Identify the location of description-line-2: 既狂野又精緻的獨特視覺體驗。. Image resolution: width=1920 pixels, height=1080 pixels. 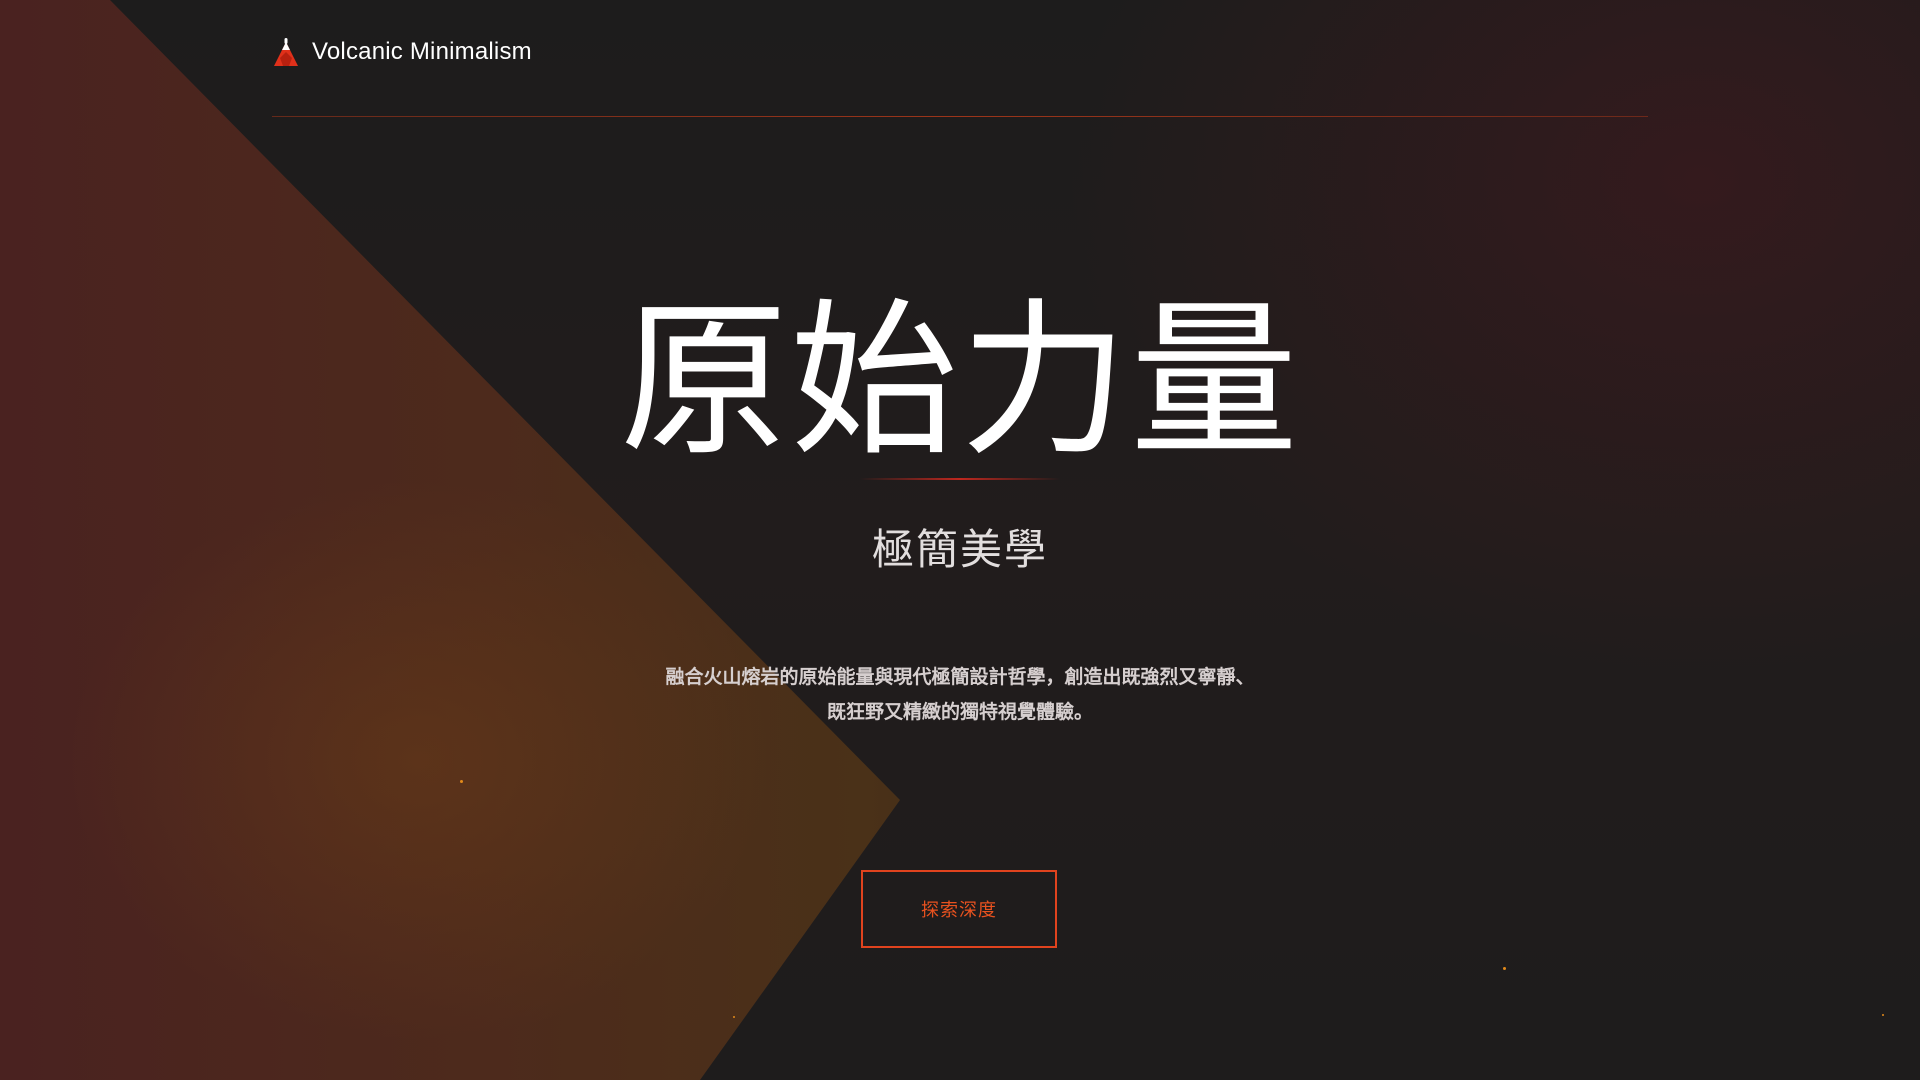
(959, 712).